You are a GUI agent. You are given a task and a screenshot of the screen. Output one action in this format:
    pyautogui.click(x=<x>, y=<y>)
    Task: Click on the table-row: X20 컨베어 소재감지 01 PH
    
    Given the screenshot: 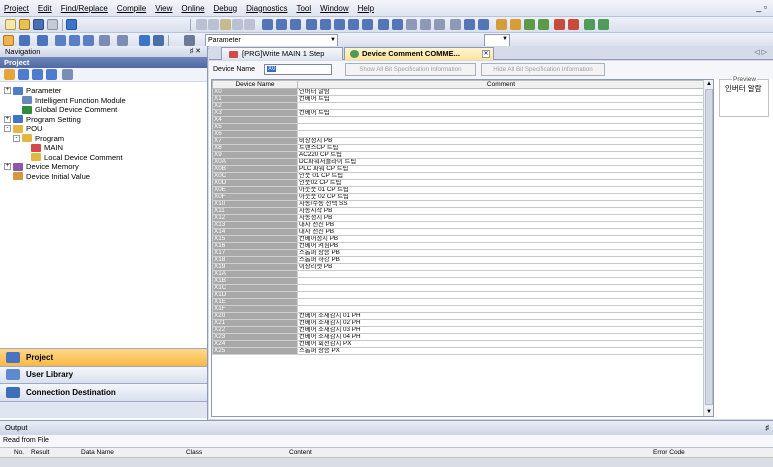 What is the action you would take?
    pyautogui.click(x=458, y=316)
    